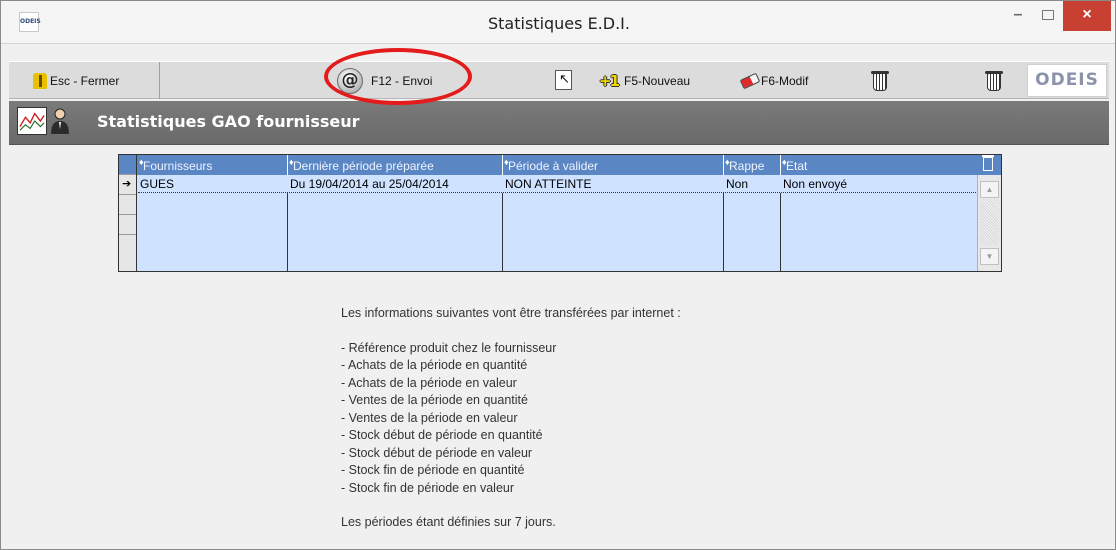  What do you see at coordinates (127, 185) in the screenshot?
I see `current-row-arrow-icon` at bounding box center [127, 185].